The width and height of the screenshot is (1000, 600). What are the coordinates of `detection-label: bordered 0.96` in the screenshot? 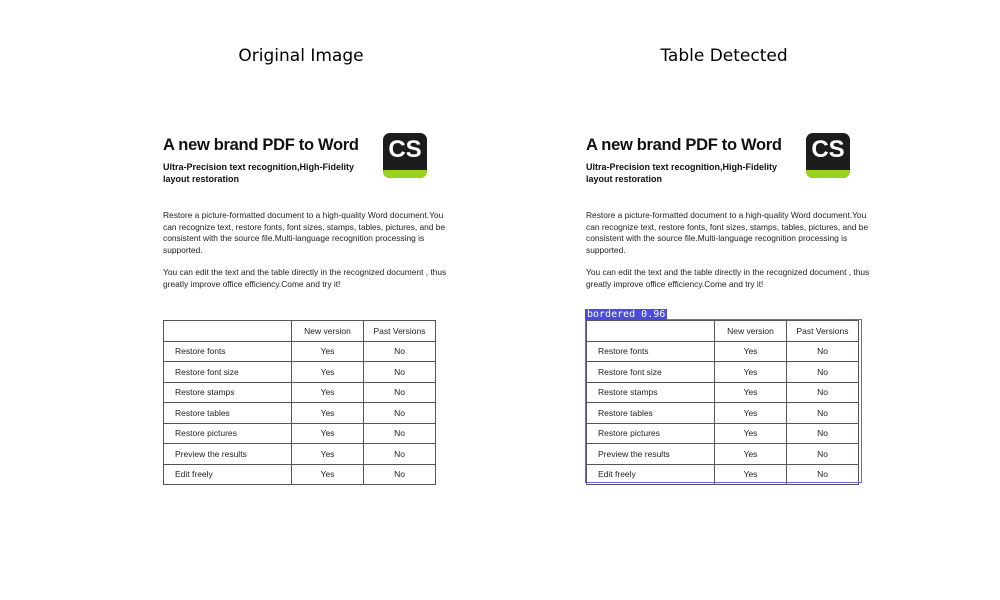 It's located at (626, 314).